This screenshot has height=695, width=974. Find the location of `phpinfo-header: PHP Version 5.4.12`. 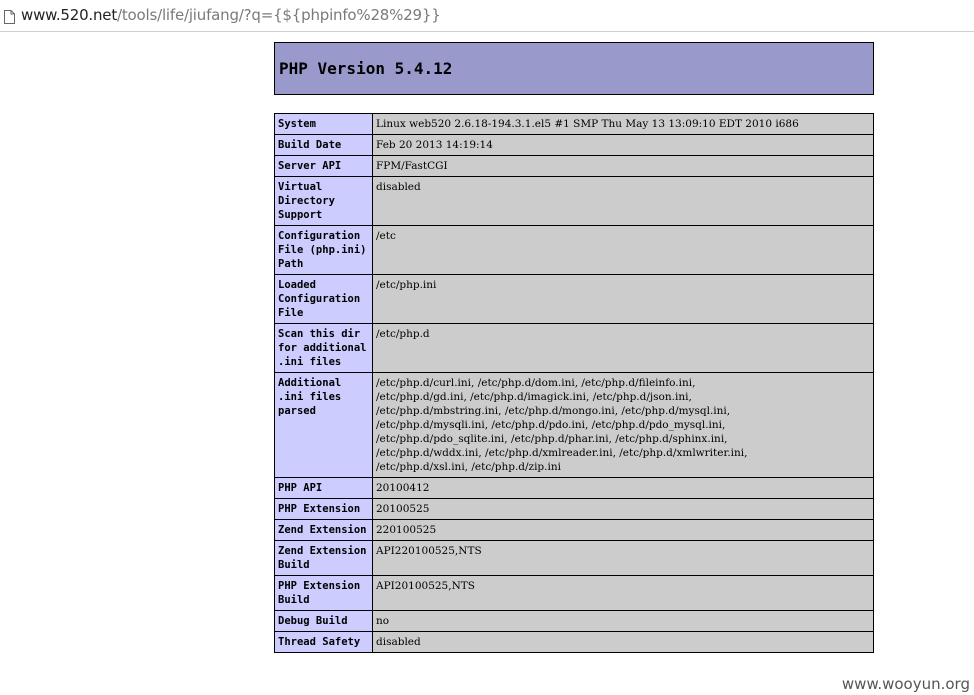

phpinfo-header: PHP Version 5.4.12 is located at coordinates (574, 68).